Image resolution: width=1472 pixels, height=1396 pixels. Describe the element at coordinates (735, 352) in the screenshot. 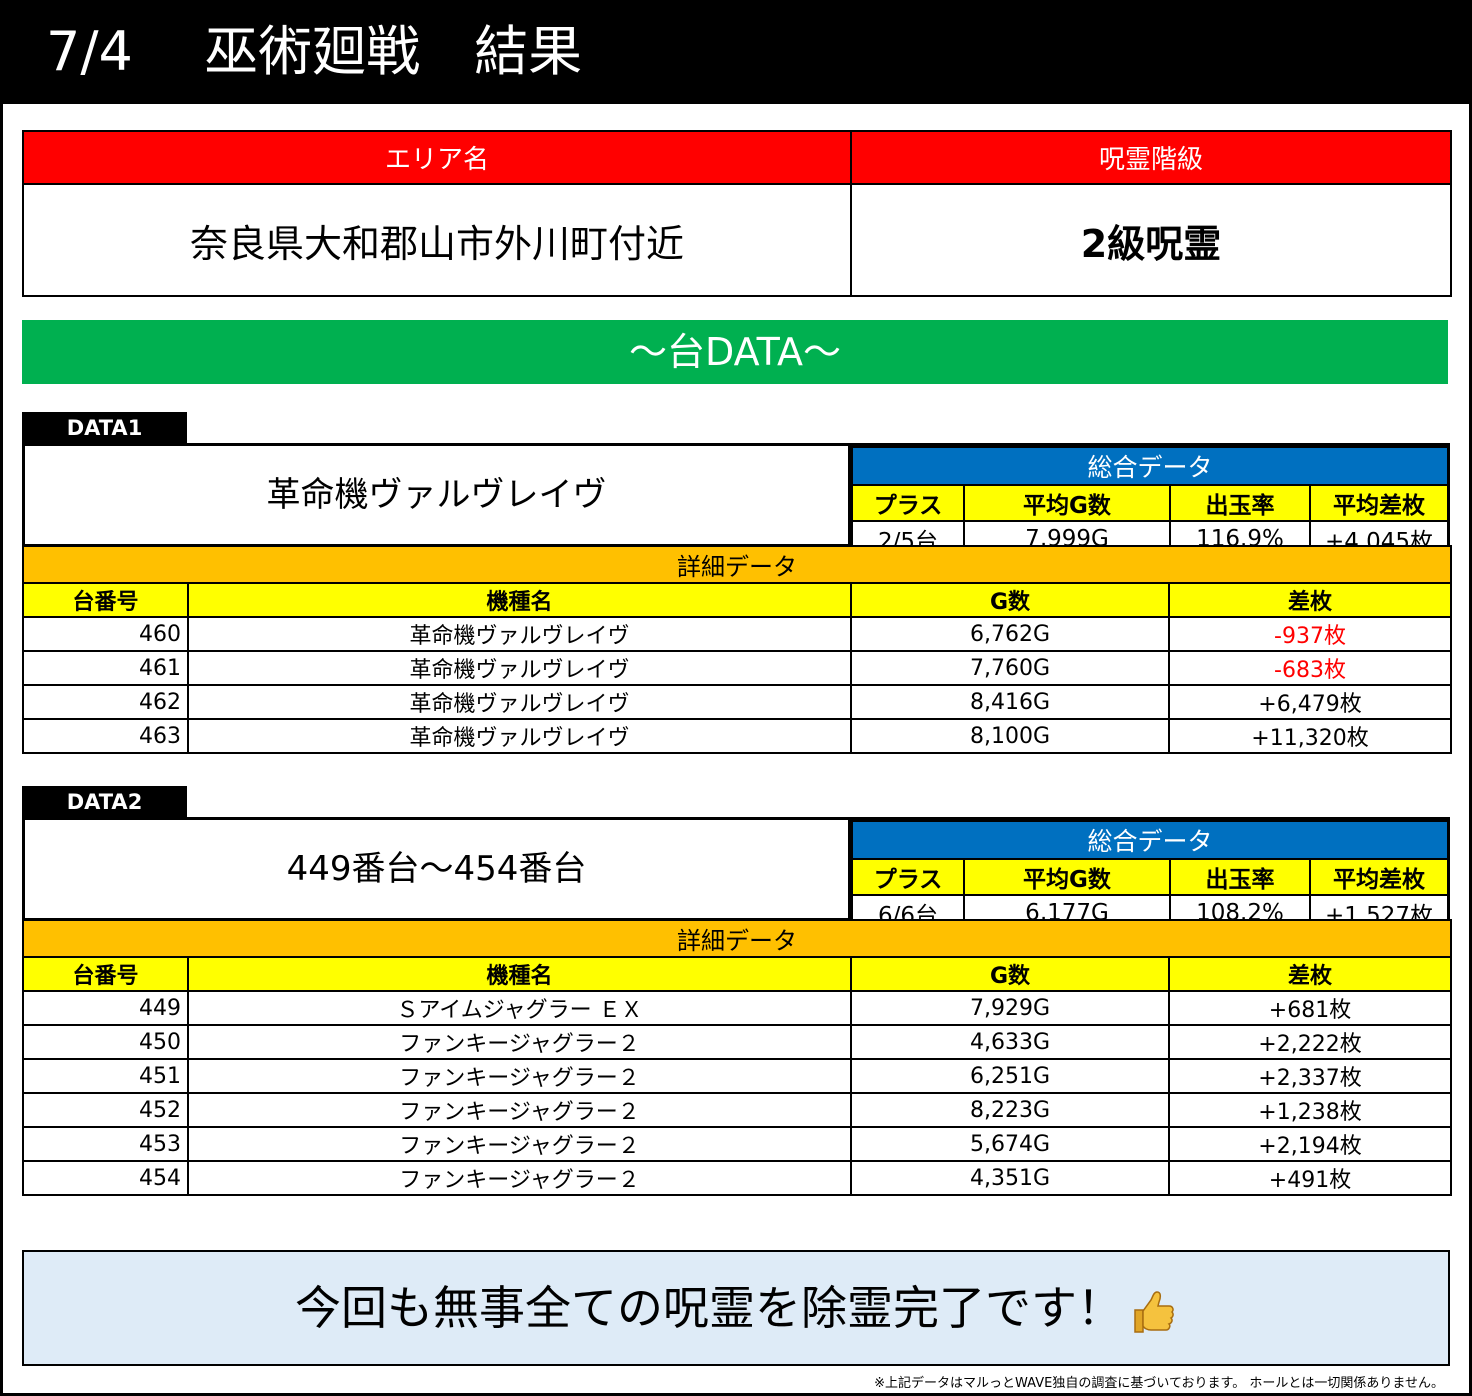

I see `section-title: ～台DATA～` at that location.